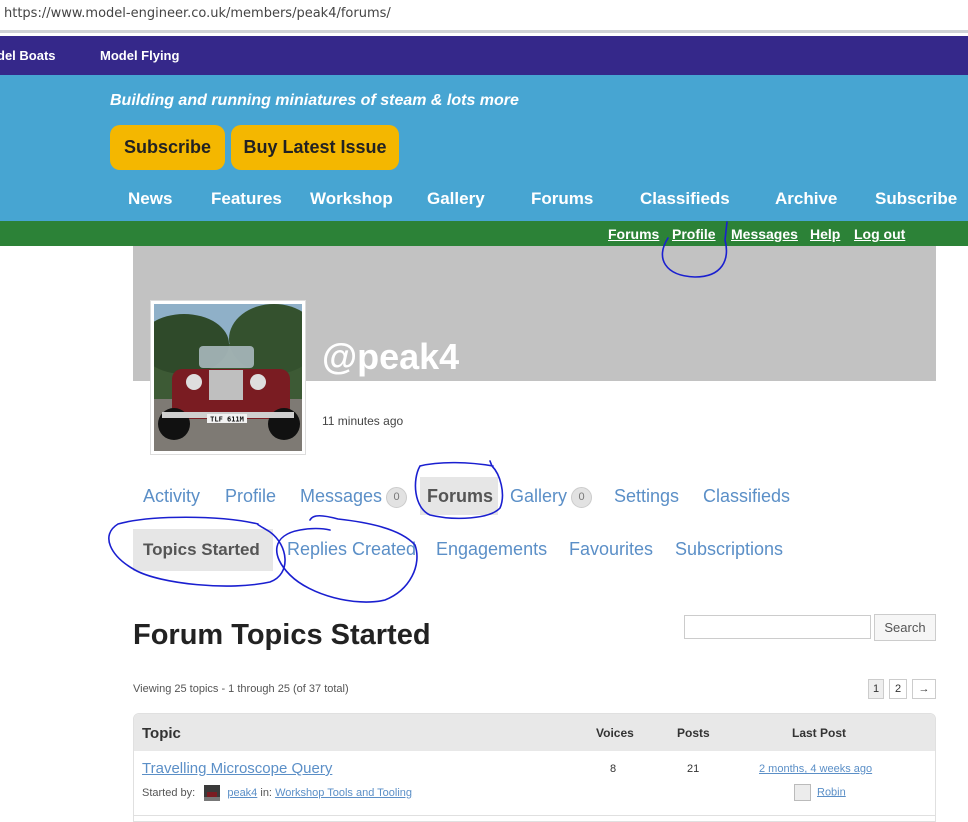 This screenshot has width=968, height=822. Describe the element at coordinates (879, 234) in the screenshot. I see `user-nav-logout: Log out` at that location.